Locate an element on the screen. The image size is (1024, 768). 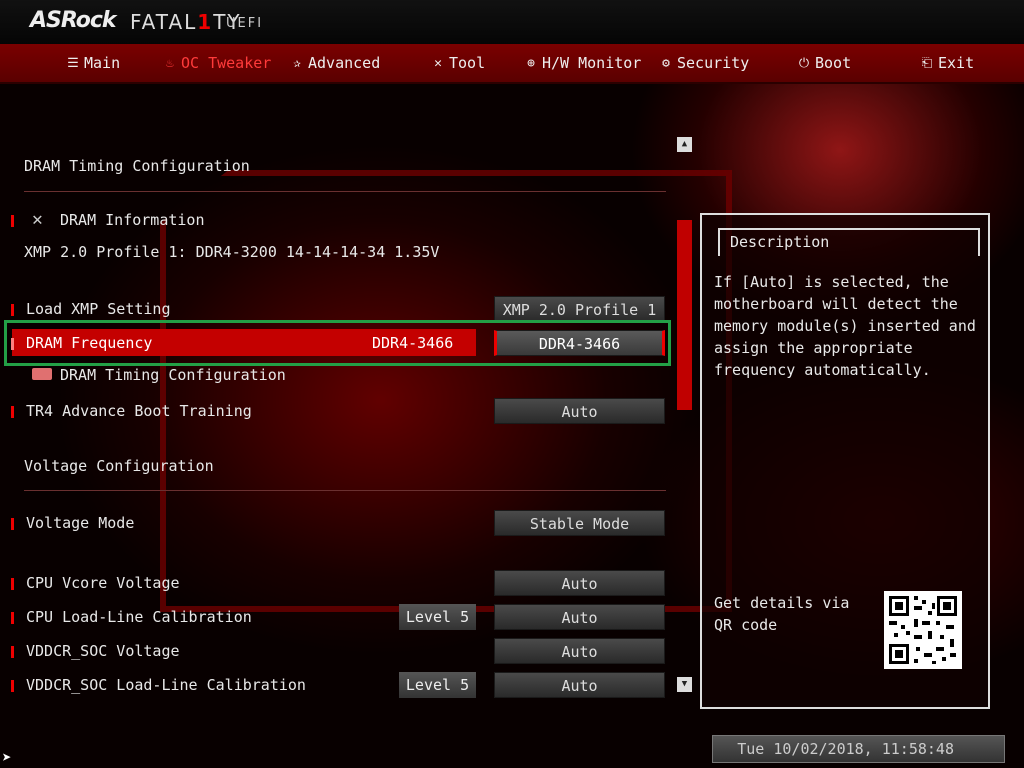
vddcr-soc-llc-value: Auto is located at coordinates (579, 685).